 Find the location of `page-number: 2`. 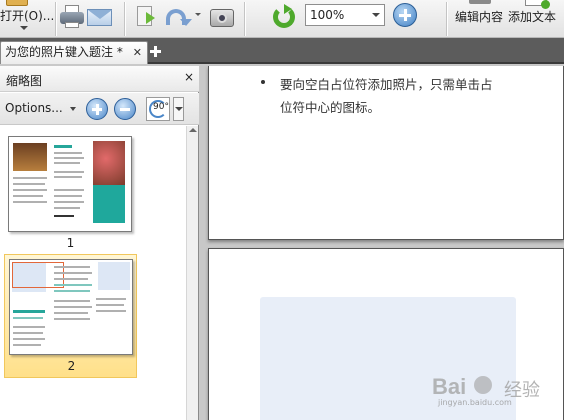

page-number: 2 is located at coordinates (71, 366).